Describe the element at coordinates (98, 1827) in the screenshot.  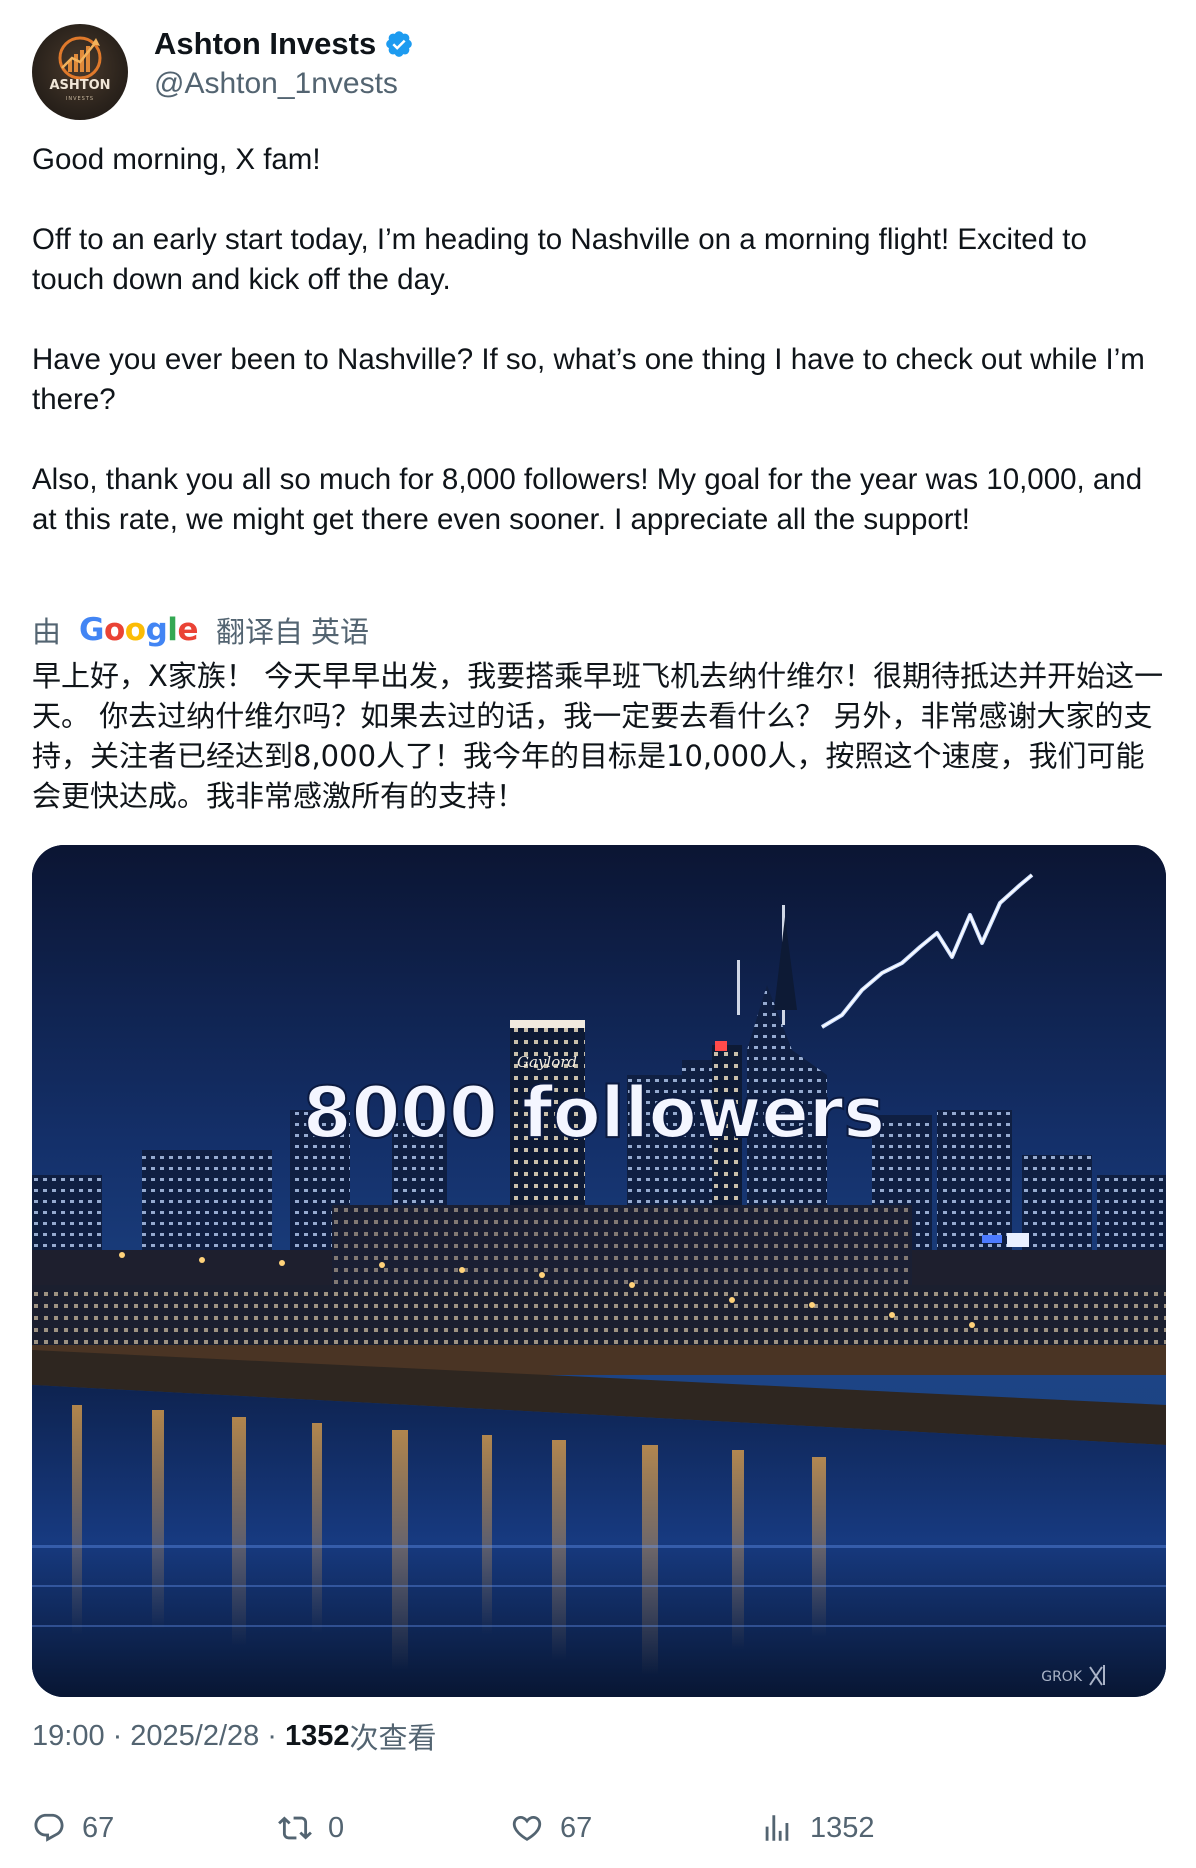
I see `reply-count: 67` at that location.